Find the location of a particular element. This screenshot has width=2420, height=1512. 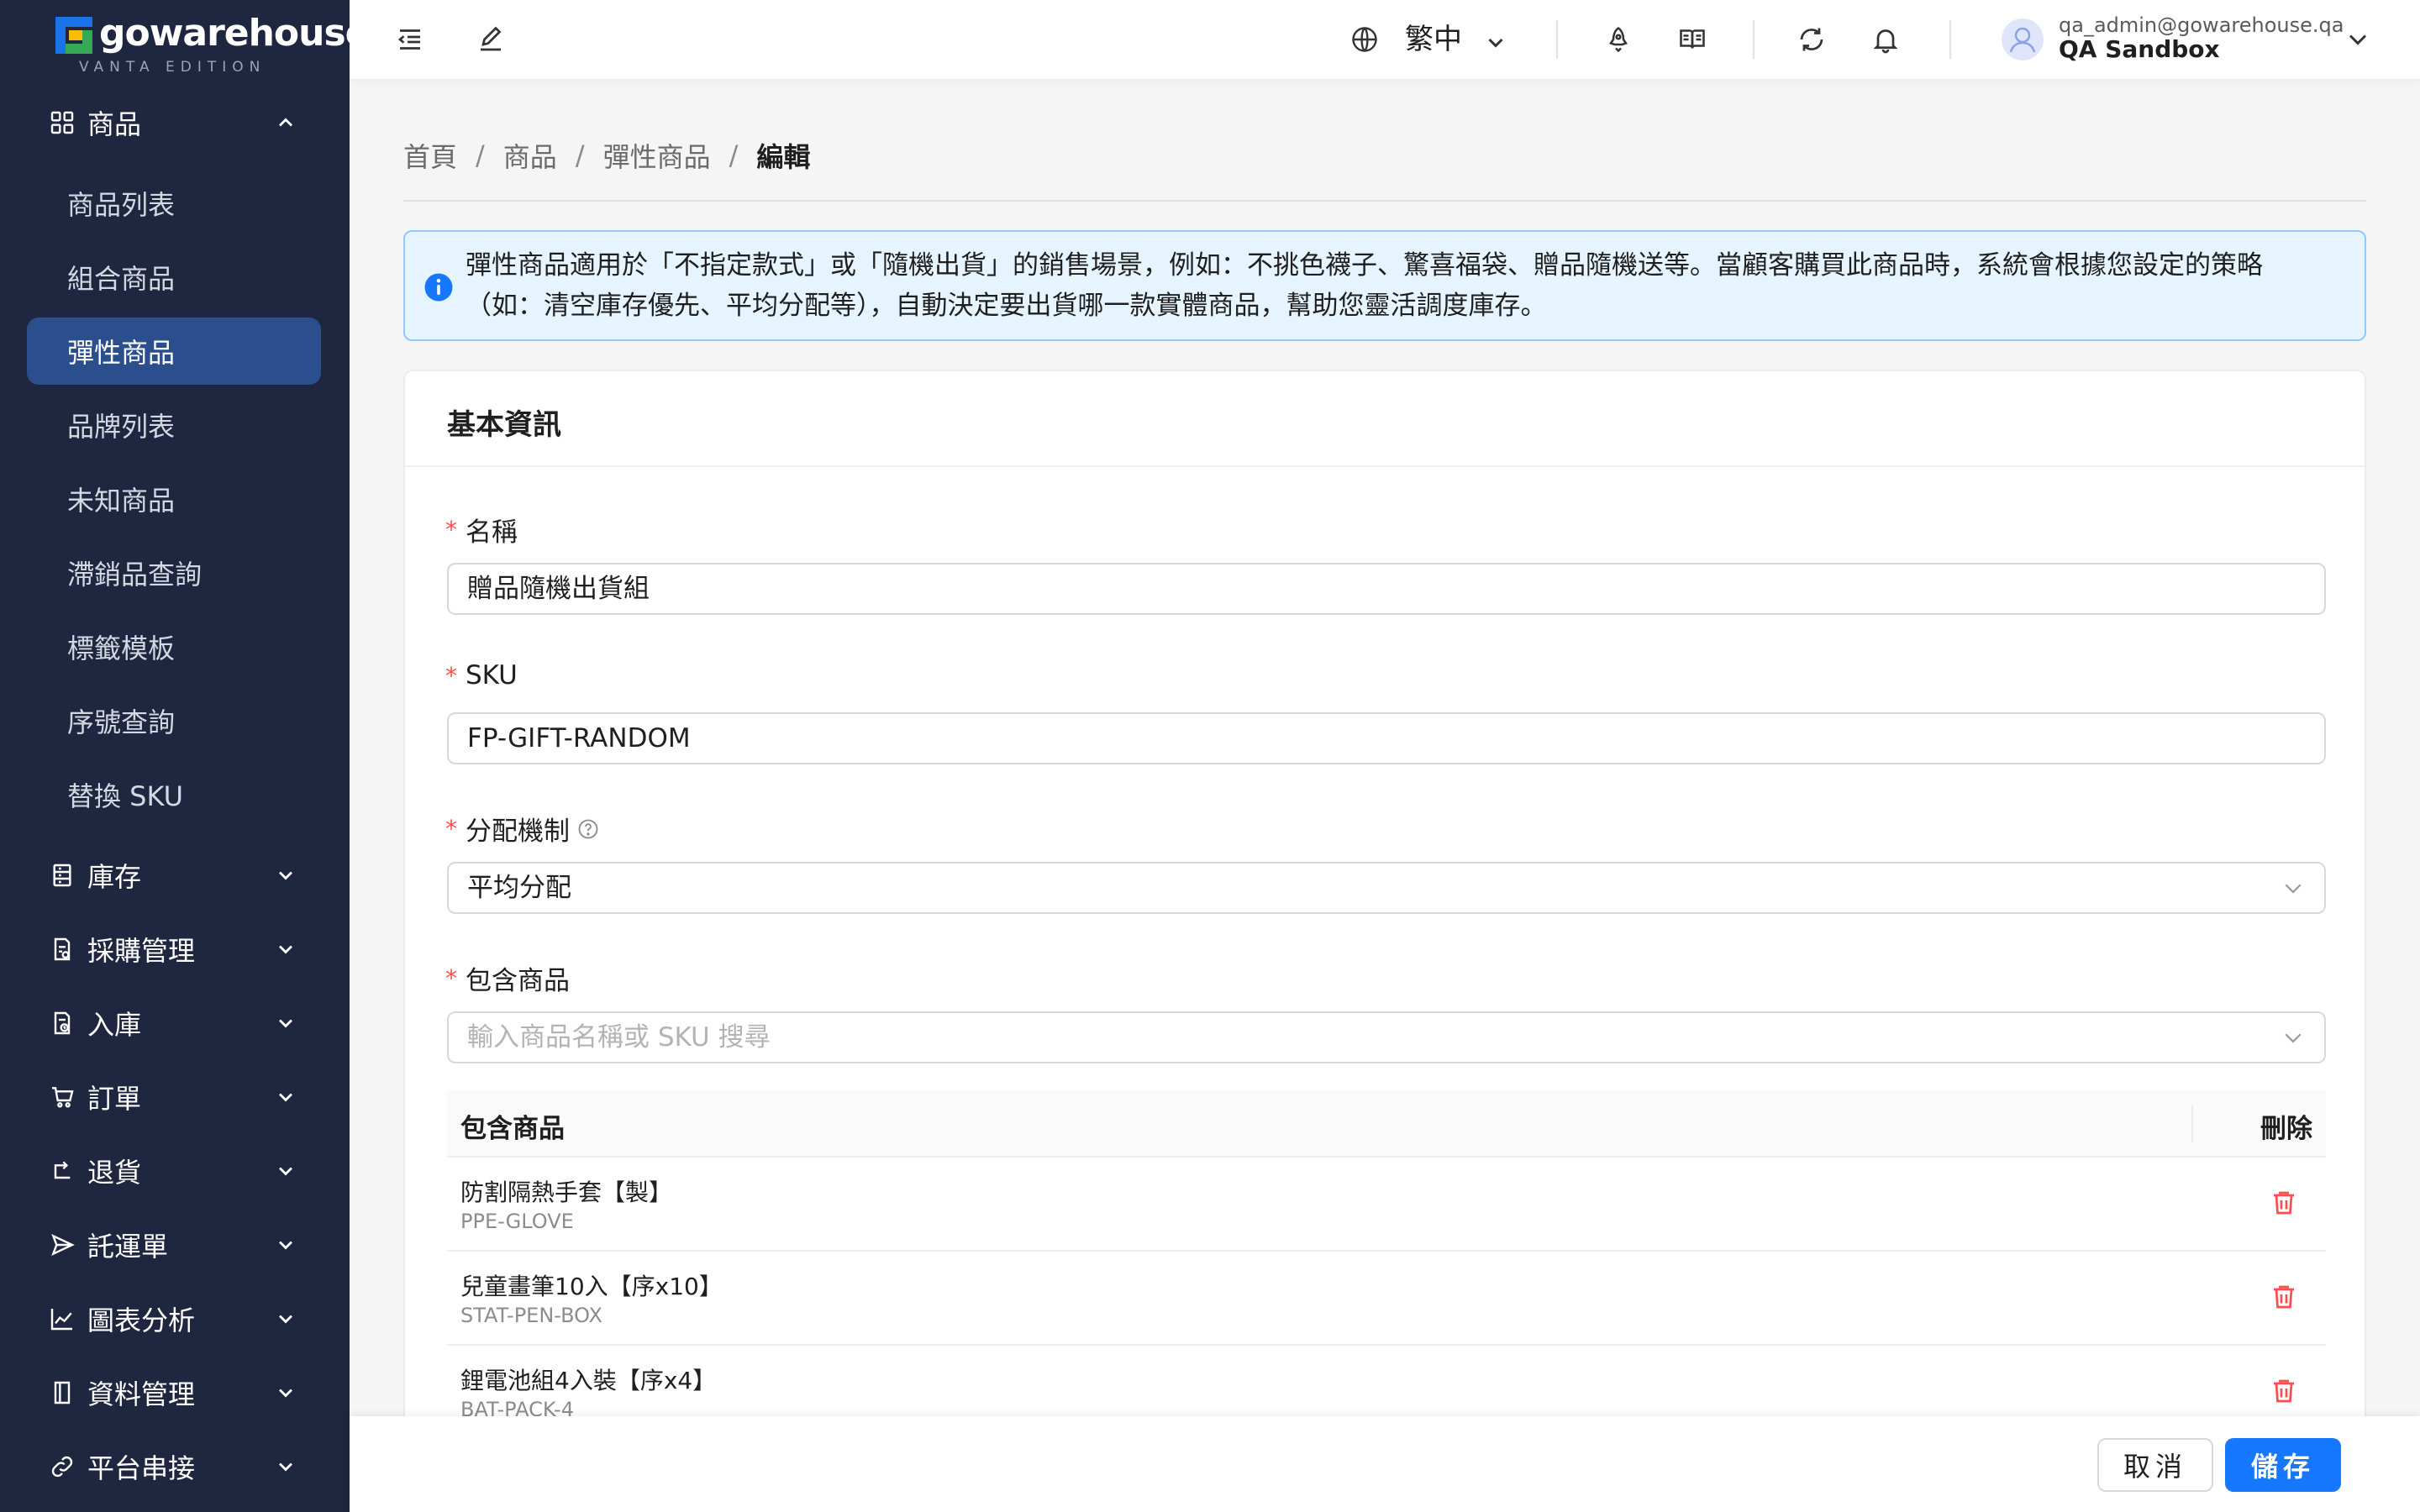

allocation-select-value: 平均分配 is located at coordinates (519, 888).